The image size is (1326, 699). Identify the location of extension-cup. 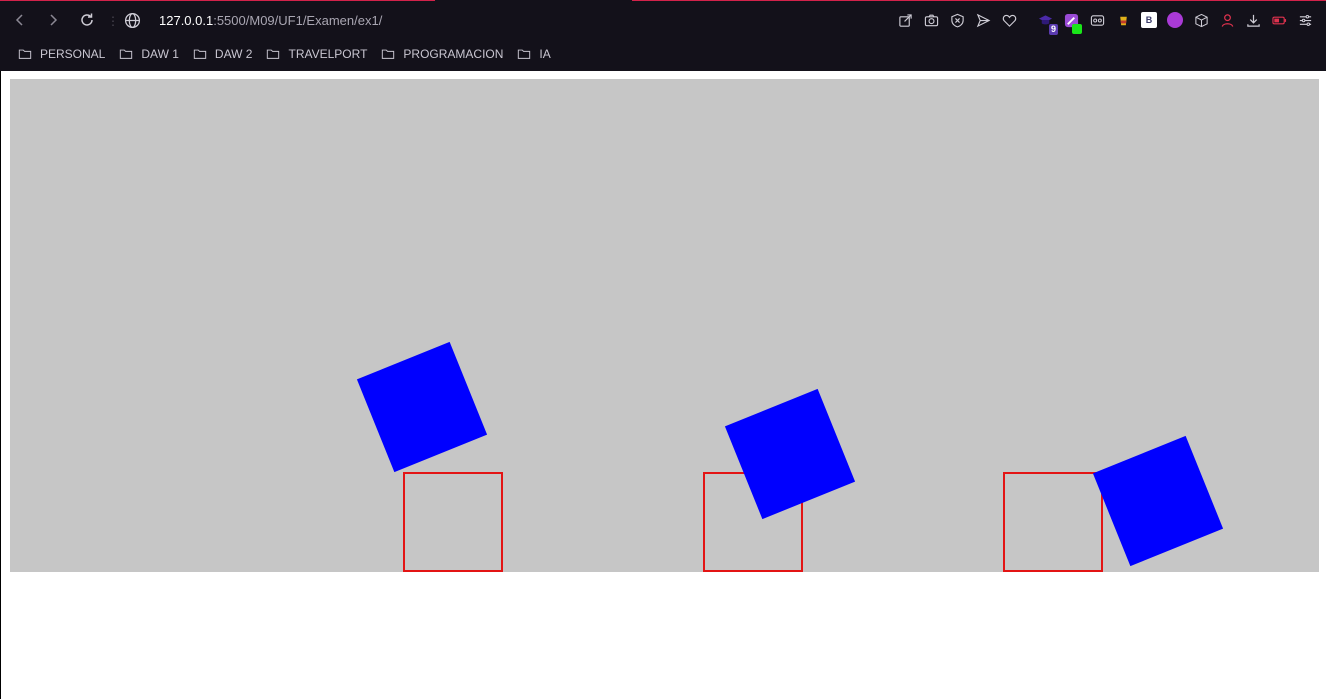
(1123, 20).